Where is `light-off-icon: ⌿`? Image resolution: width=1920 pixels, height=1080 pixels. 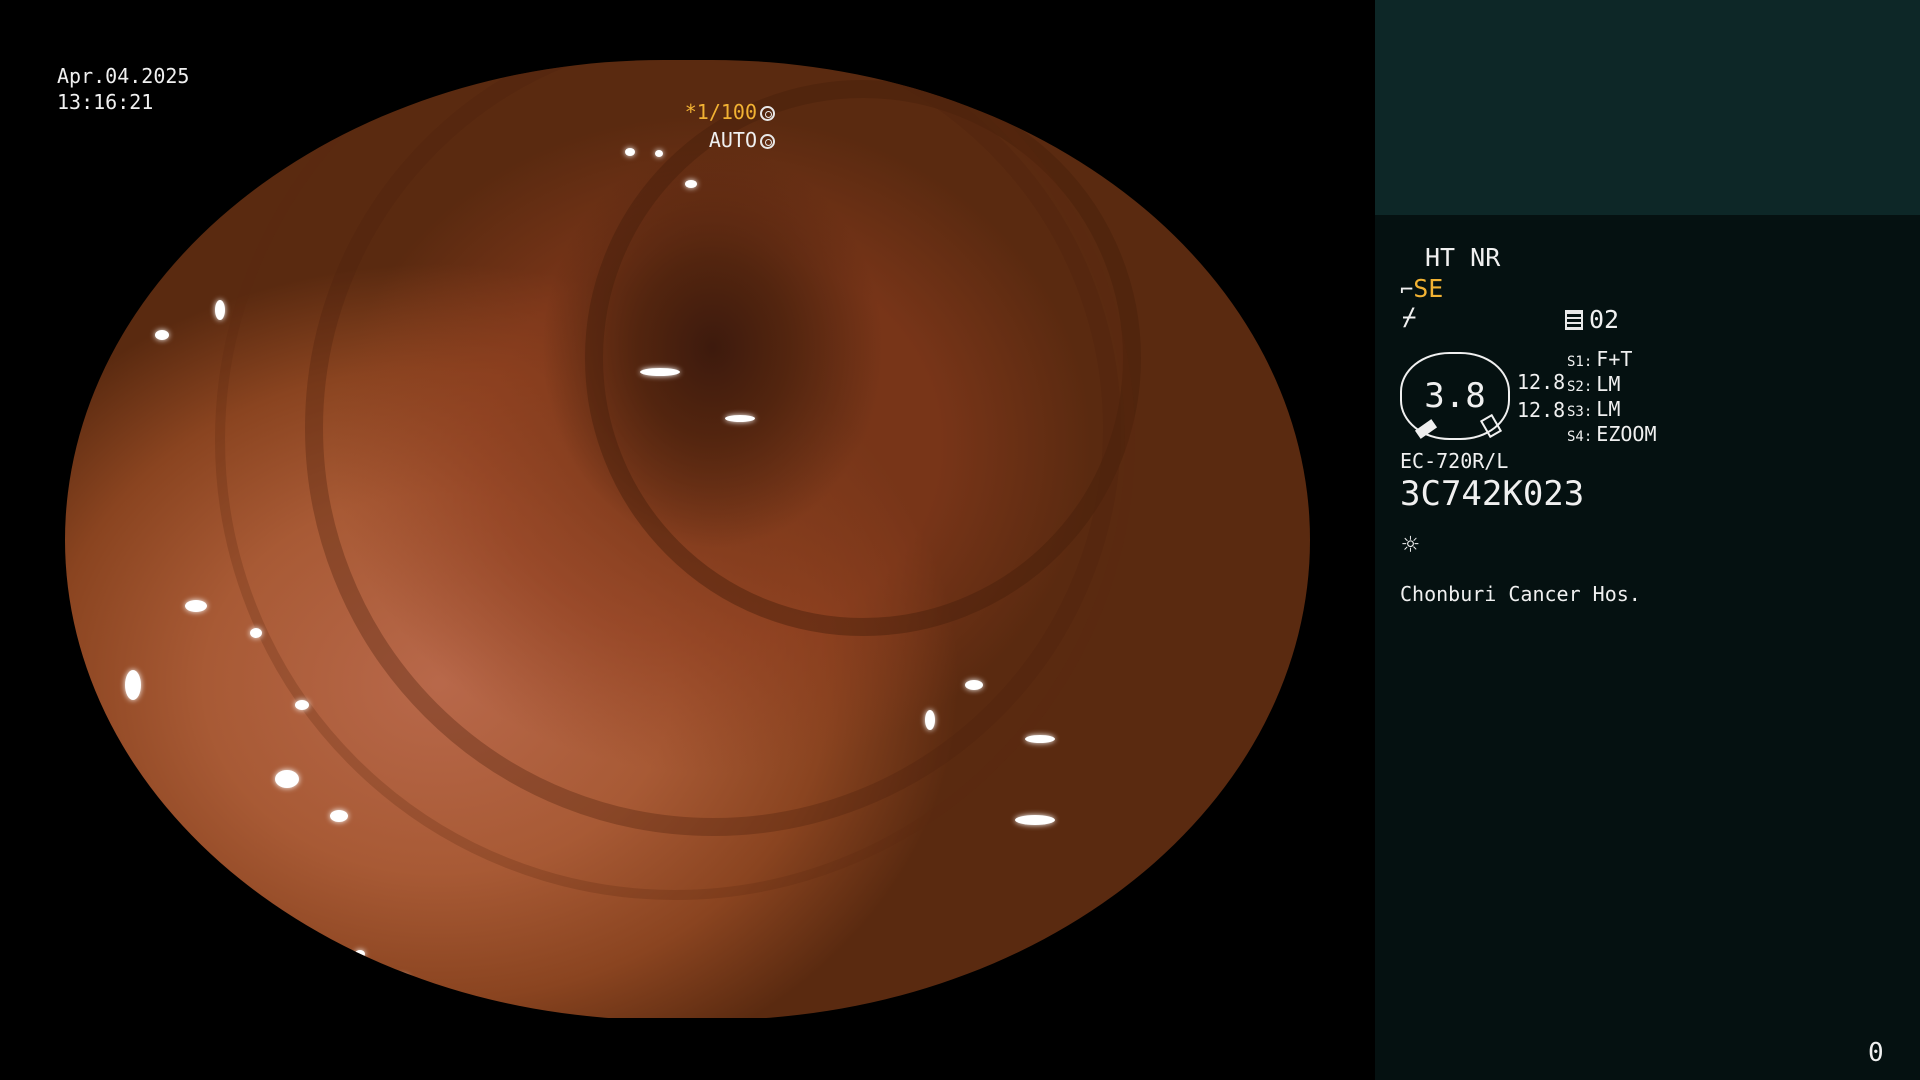 light-off-icon: ⌿ is located at coordinates (1409, 317).